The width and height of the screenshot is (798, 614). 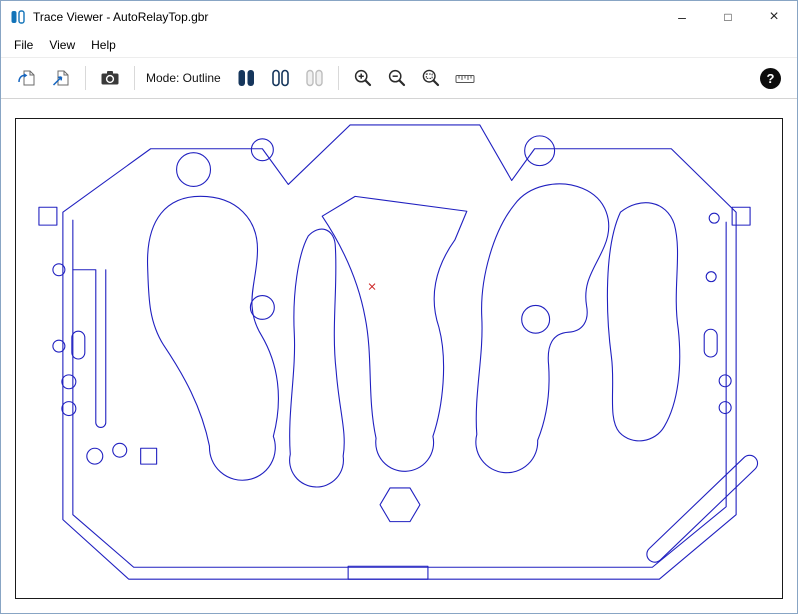 I want to click on open-file-icon, so click(x=27, y=78).